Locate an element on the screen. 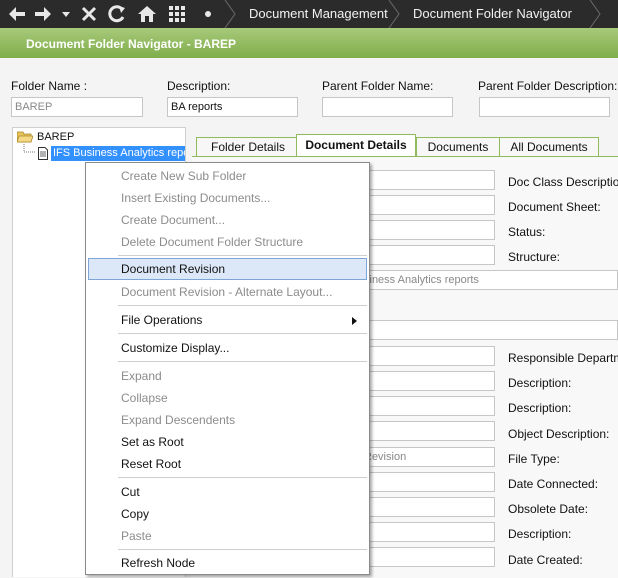 This screenshot has height=578, width=618. grid-menu-icon is located at coordinates (177, 14).